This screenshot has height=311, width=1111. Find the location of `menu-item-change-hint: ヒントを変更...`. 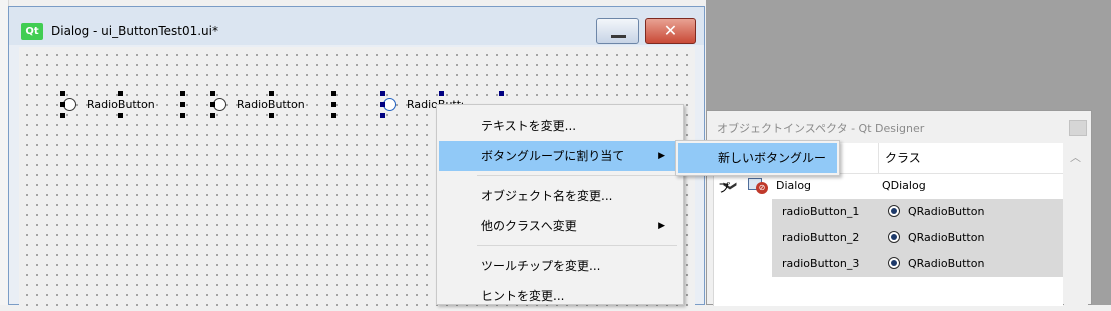

menu-item-change-hint: ヒントを変更... is located at coordinates (560, 296).